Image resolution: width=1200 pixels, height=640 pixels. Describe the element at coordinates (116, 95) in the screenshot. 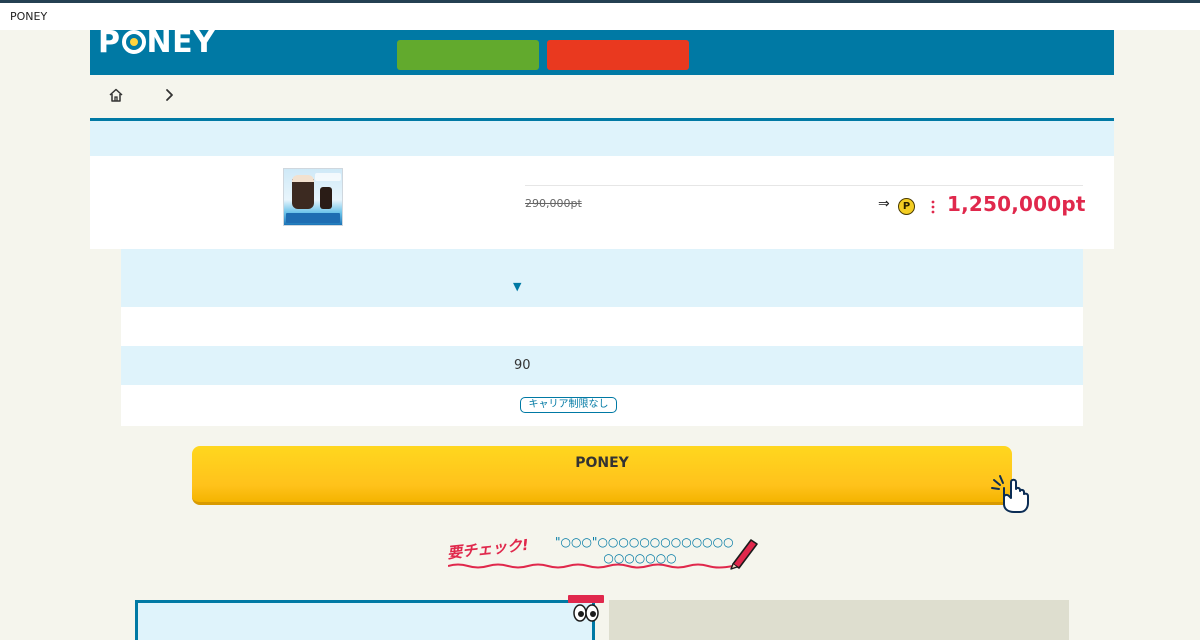

I see `home-icon` at that location.